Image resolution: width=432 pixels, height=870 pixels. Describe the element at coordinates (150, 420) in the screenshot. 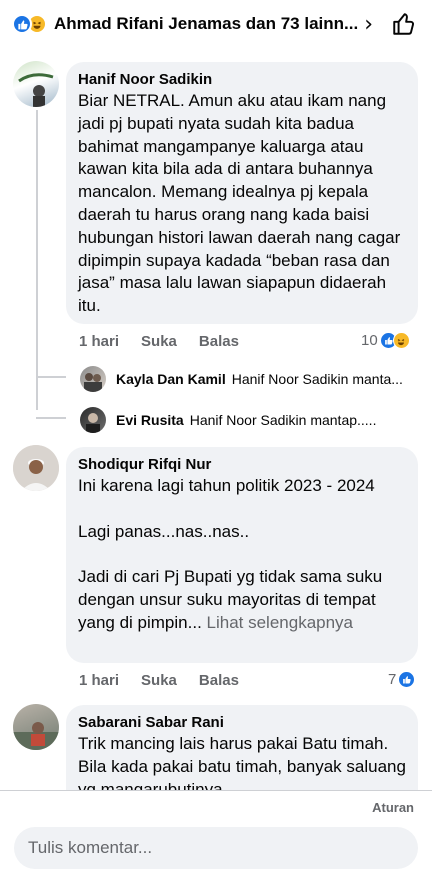

I see `reply-author: Evi Rusita` at that location.